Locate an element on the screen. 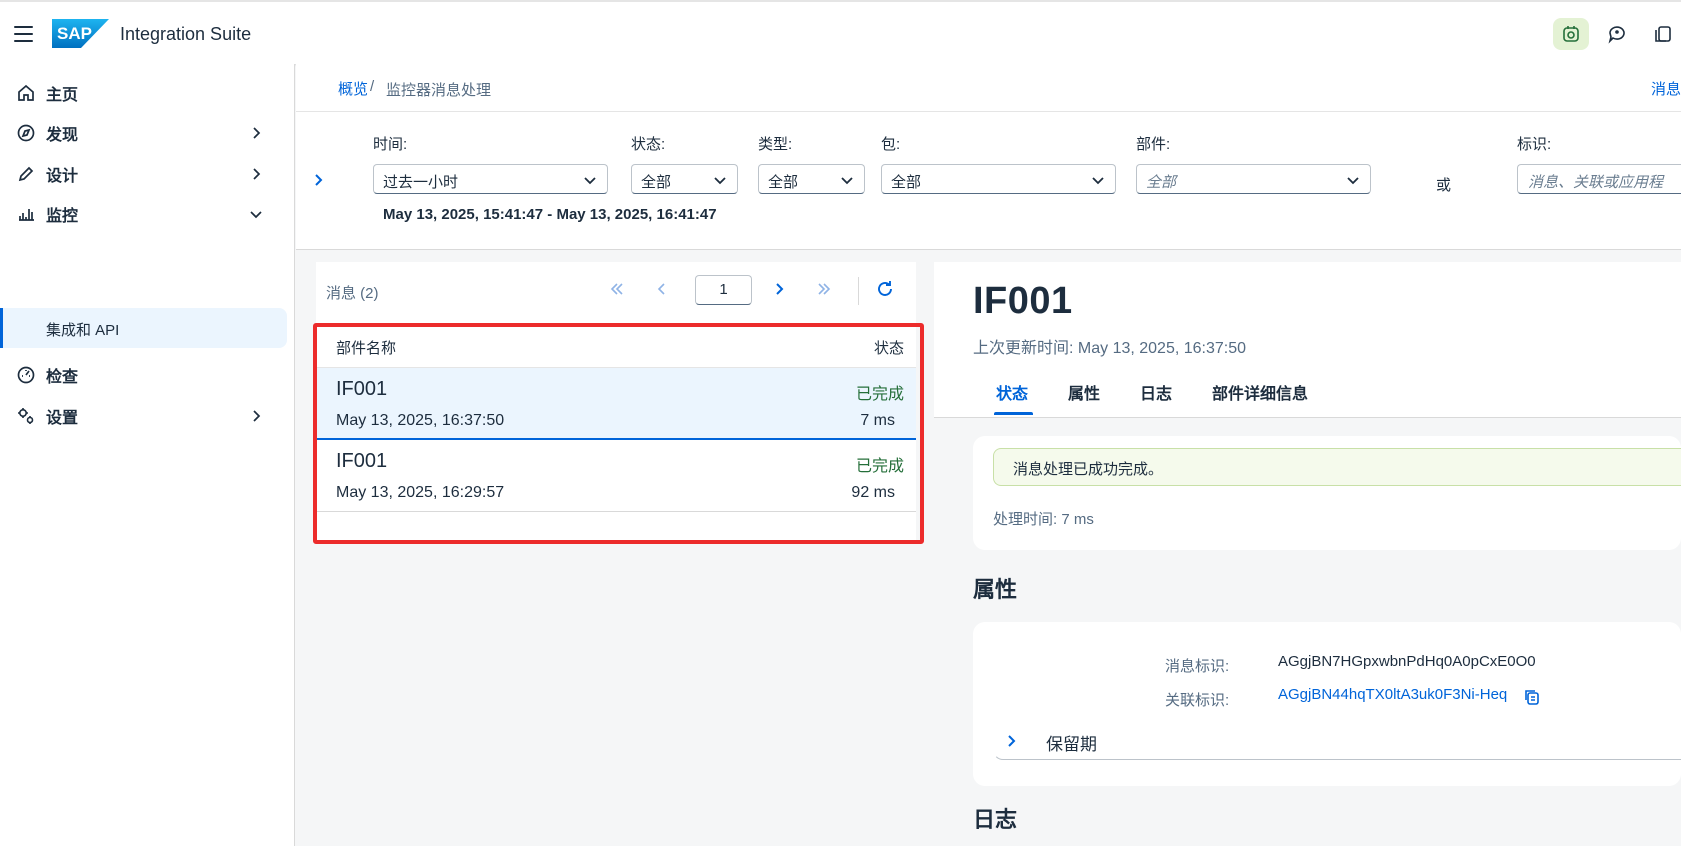 The height and width of the screenshot is (846, 1681). sidebar-item-label: 集成和 API is located at coordinates (83, 330).